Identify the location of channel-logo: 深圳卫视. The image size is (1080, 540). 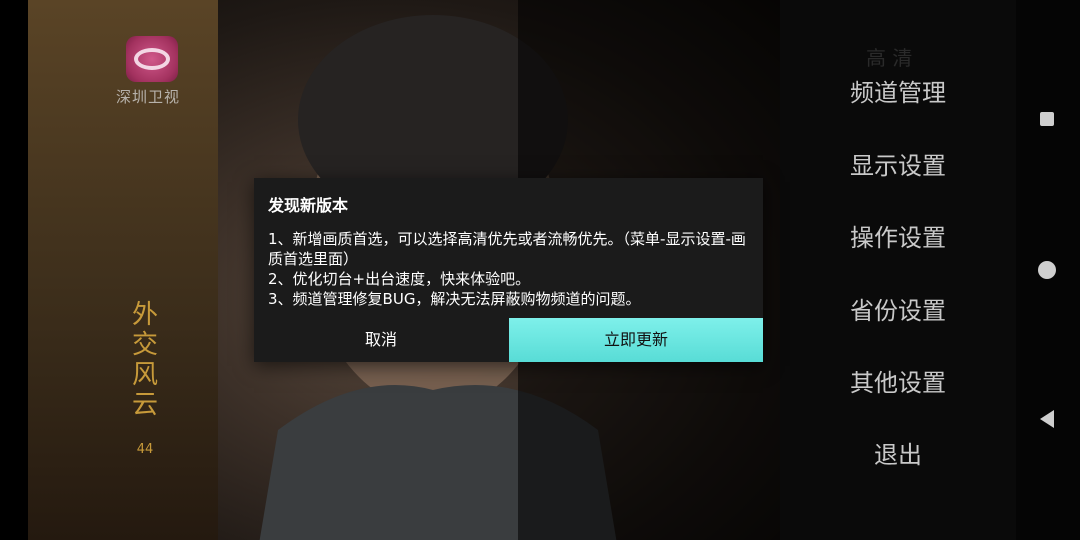
(154, 71).